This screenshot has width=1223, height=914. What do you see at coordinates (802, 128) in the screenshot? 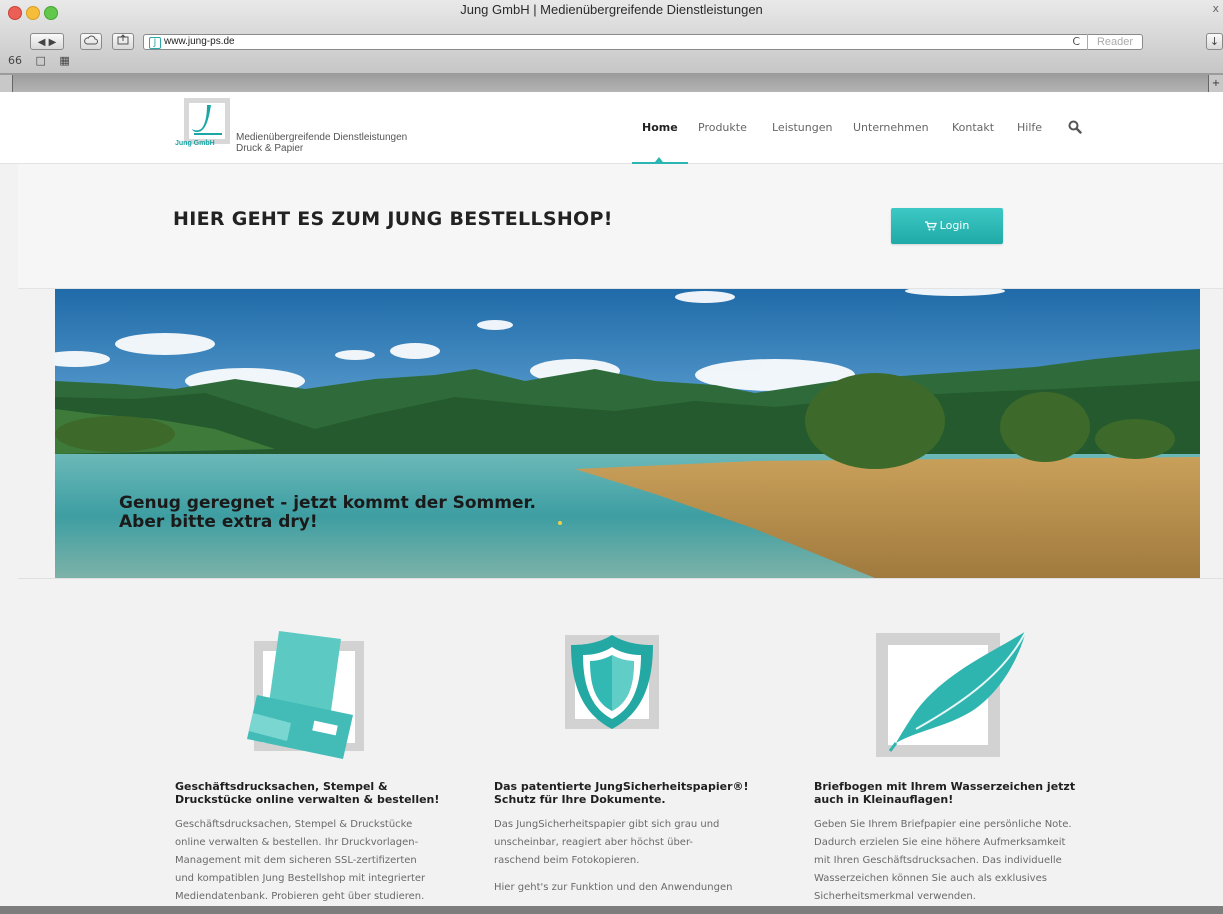
I see `nav-leistungen: Leistungen` at bounding box center [802, 128].